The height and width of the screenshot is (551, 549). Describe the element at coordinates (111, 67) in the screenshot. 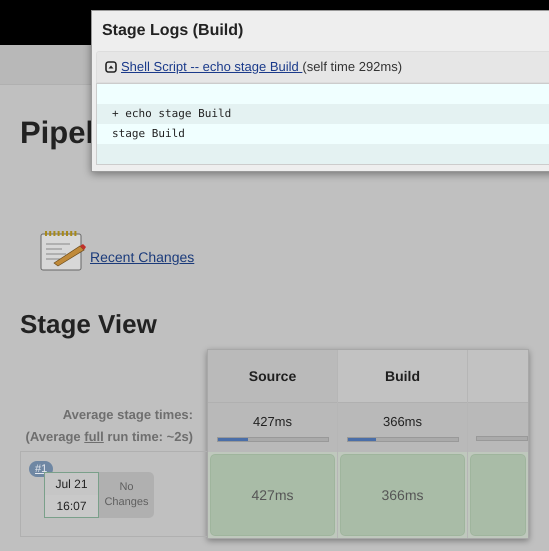

I see `collapse-icon` at that location.